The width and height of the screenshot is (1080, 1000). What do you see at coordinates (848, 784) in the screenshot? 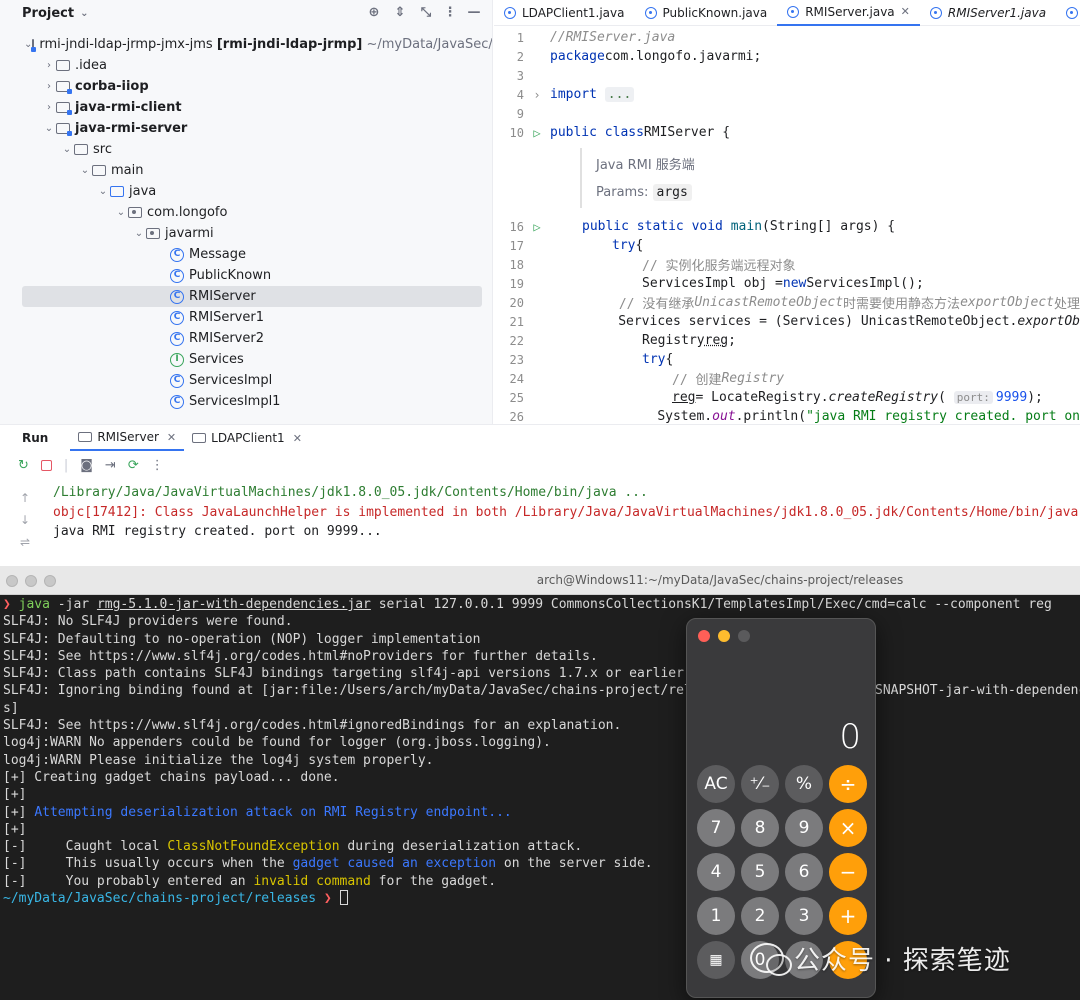
I see `calc-key-divide: ÷` at bounding box center [848, 784].